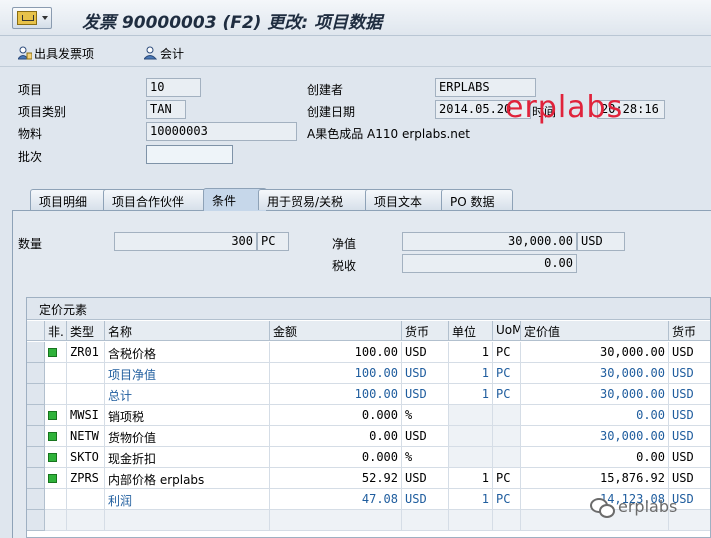  Describe the element at coordinates (86, 352) in the screenshot. I see `pricing-cell-type: ZR01` at that location.